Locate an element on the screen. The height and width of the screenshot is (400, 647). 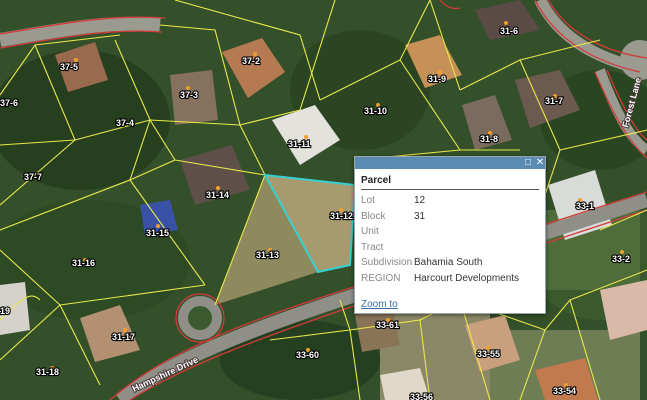
parcel-label-31-15: 31-15 is located at coordinates (157, 233).